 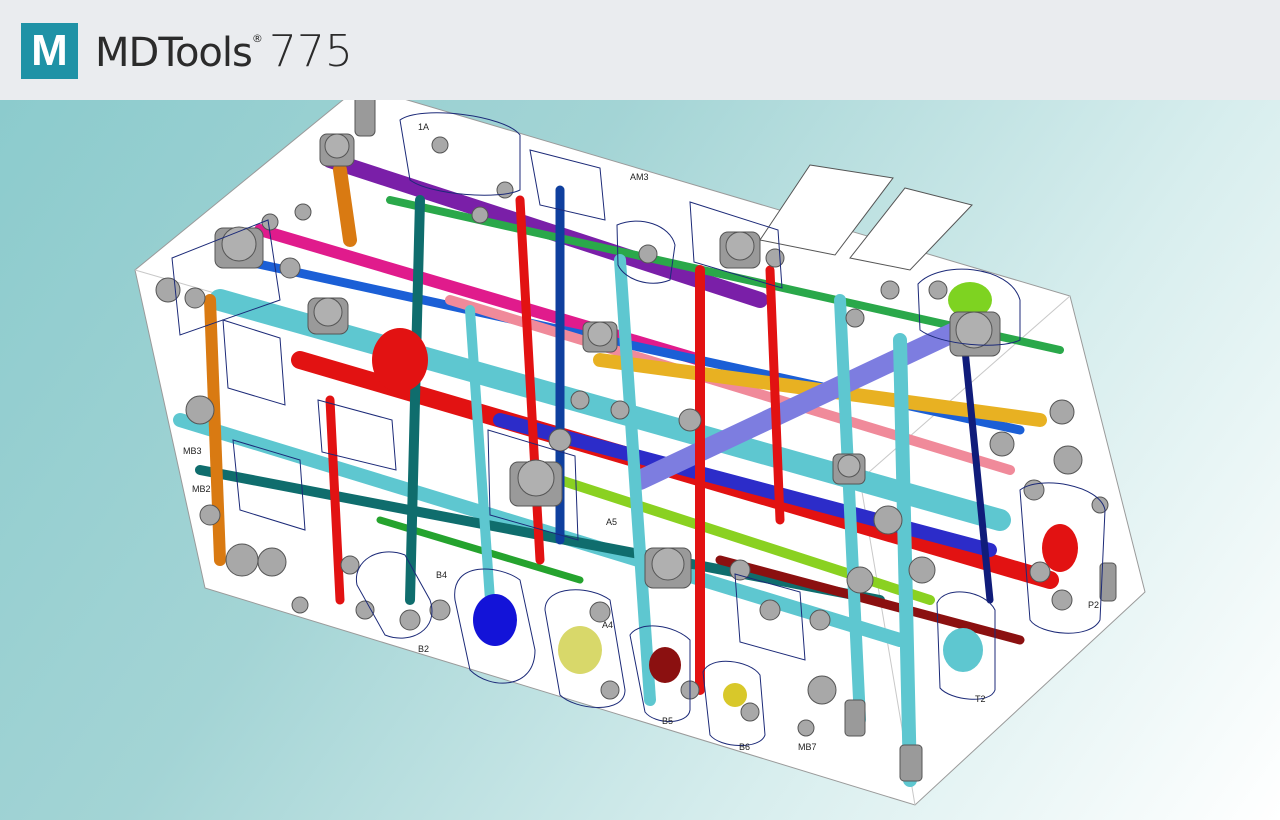 What do you see at coordinates (310, 51) in the screenshot?
I see `product-version: 775` at bounding box center [310, 51].